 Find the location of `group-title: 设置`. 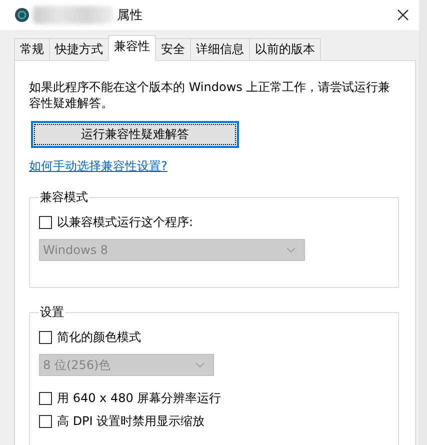

group-title: 设置 is located at coordinates (52, 312).